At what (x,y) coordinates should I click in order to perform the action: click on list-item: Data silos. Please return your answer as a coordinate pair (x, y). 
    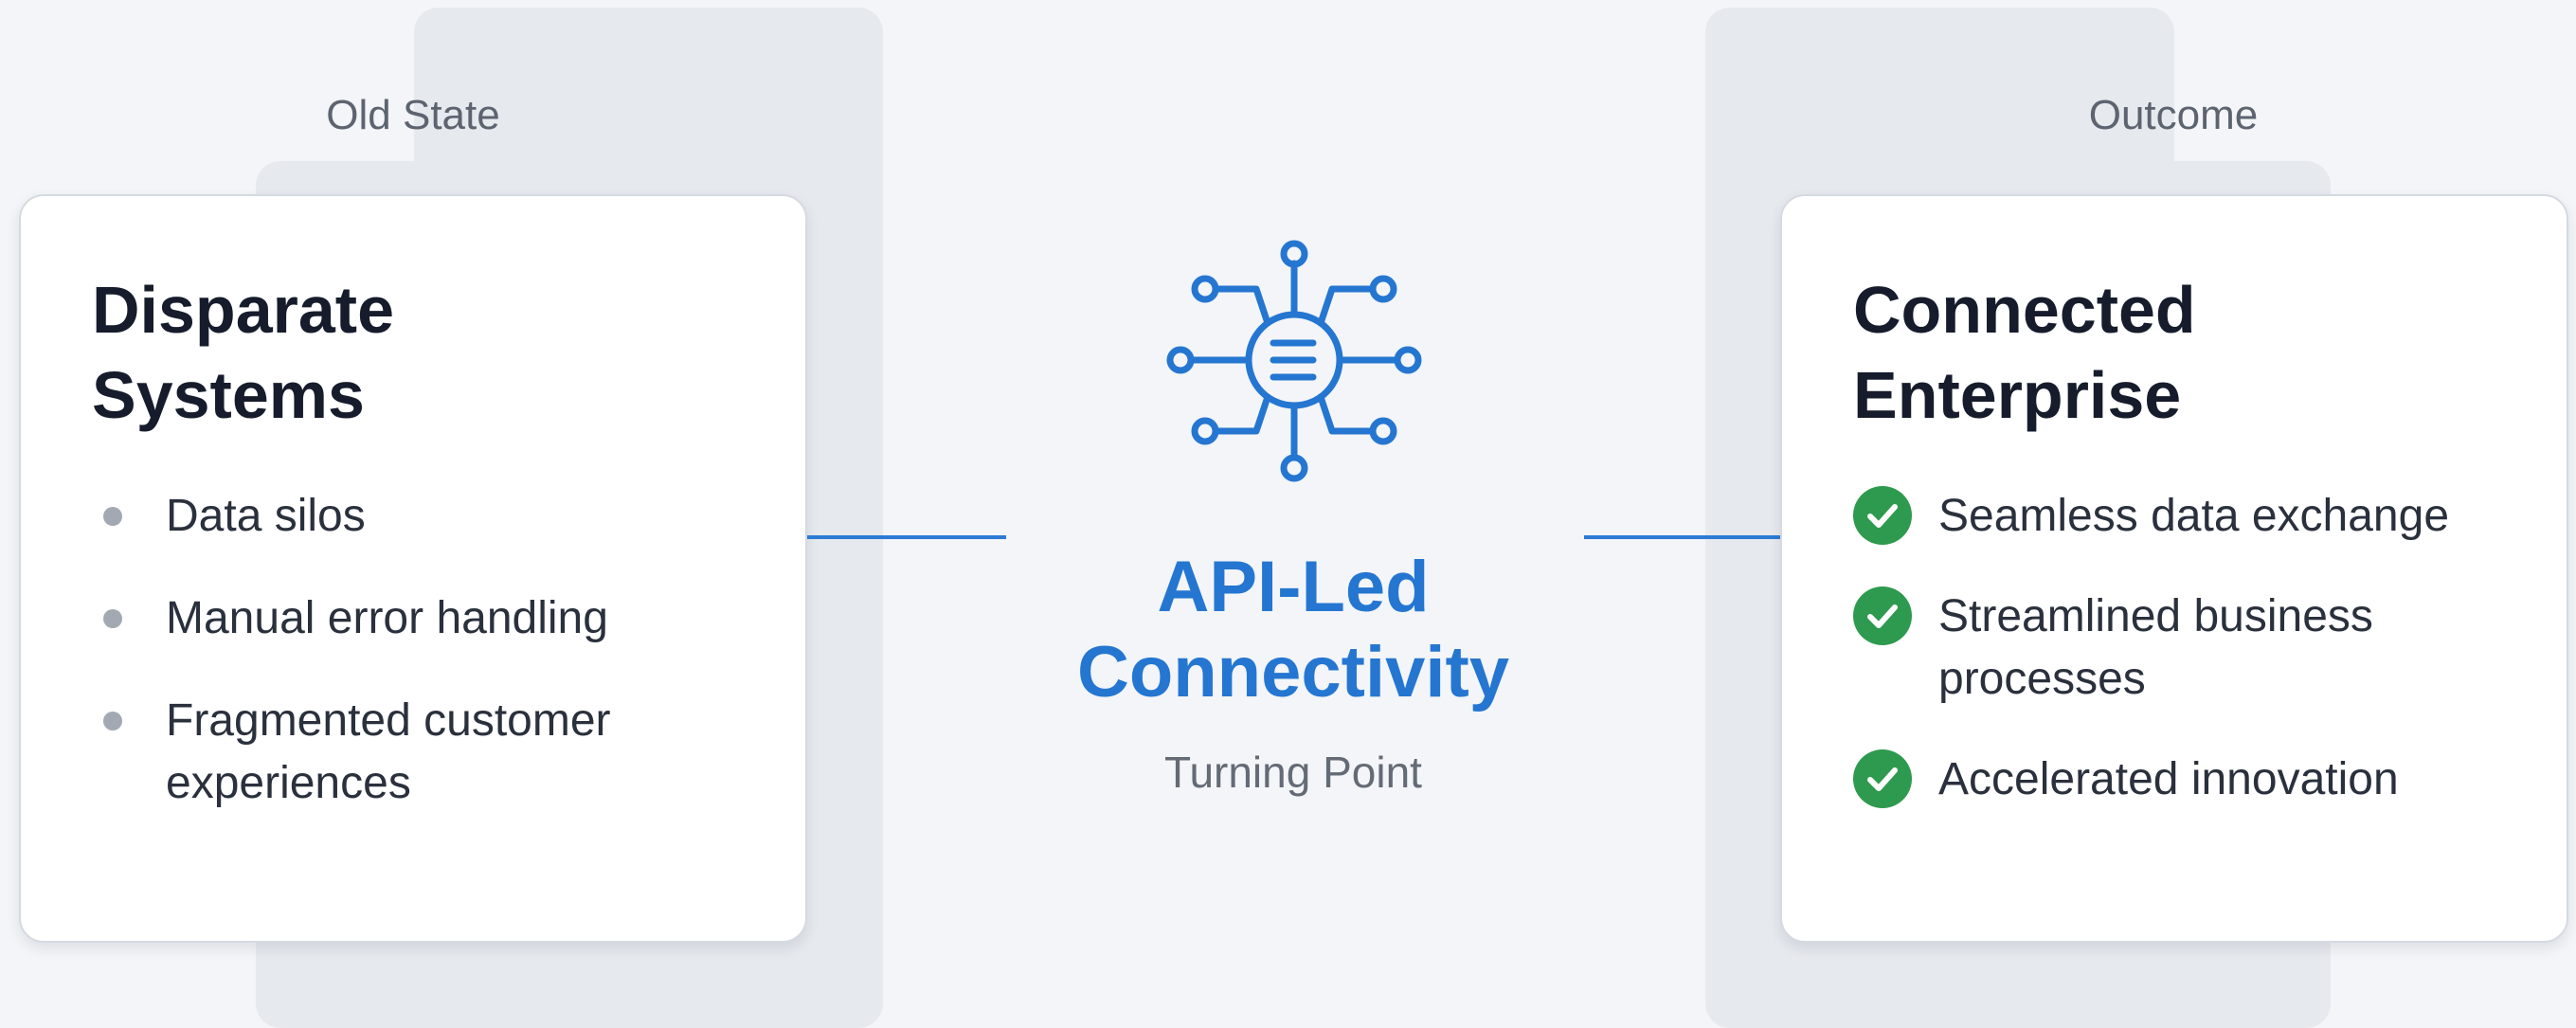
    Looking at the image, I should click on (433, 516).